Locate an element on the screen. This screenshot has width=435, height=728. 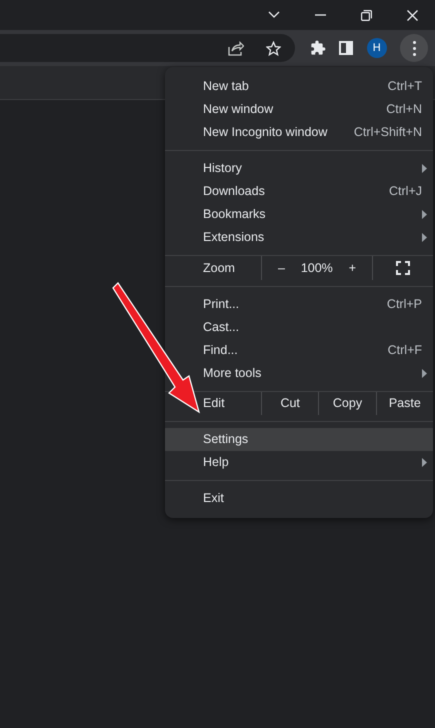
menu-item: Downloads Ctrl+J is located at coordinates (314, 191).